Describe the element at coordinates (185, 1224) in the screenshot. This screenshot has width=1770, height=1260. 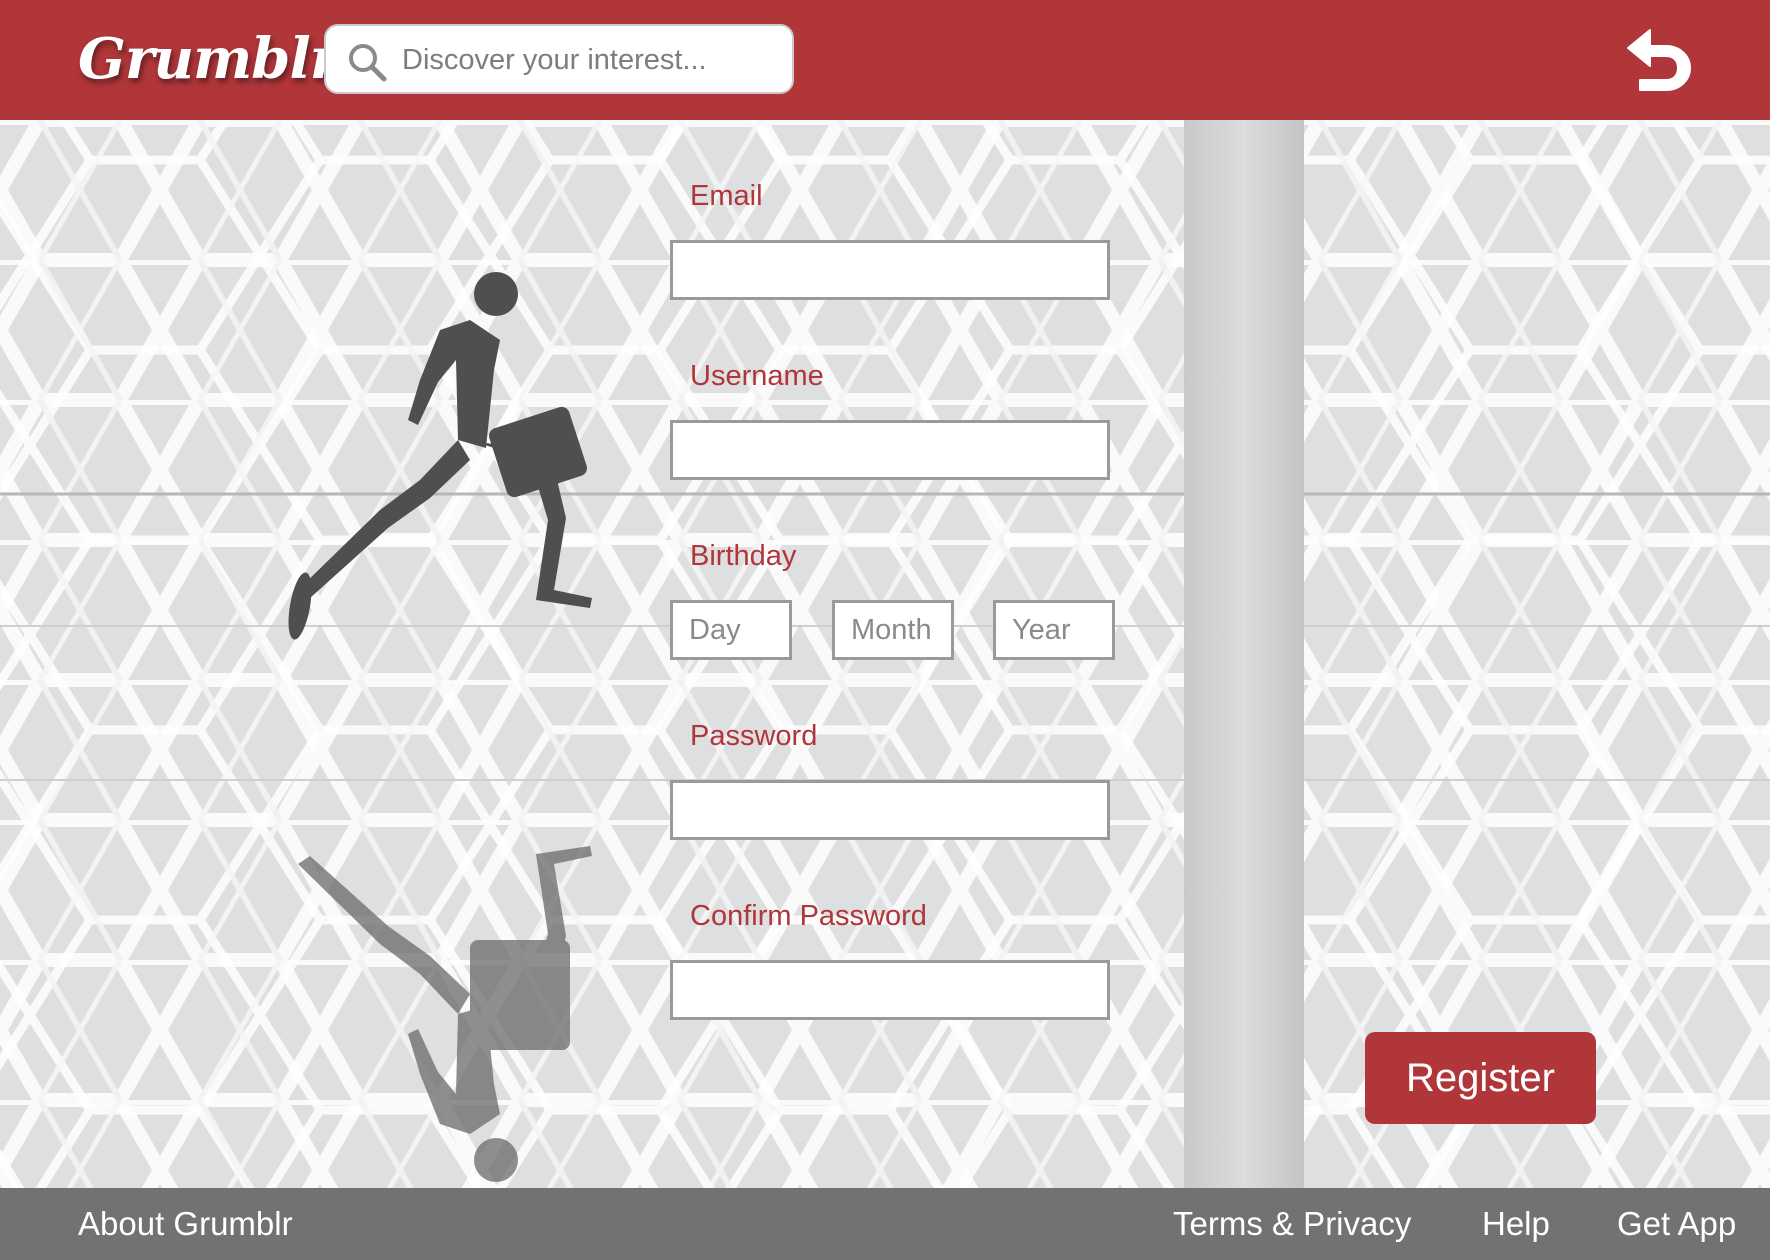
I see `footer-link-about: About Grumblr` at that location.